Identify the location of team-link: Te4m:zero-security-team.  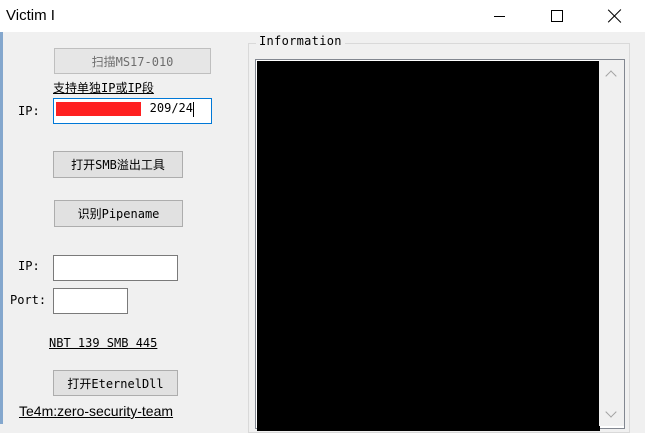
(96, 411).